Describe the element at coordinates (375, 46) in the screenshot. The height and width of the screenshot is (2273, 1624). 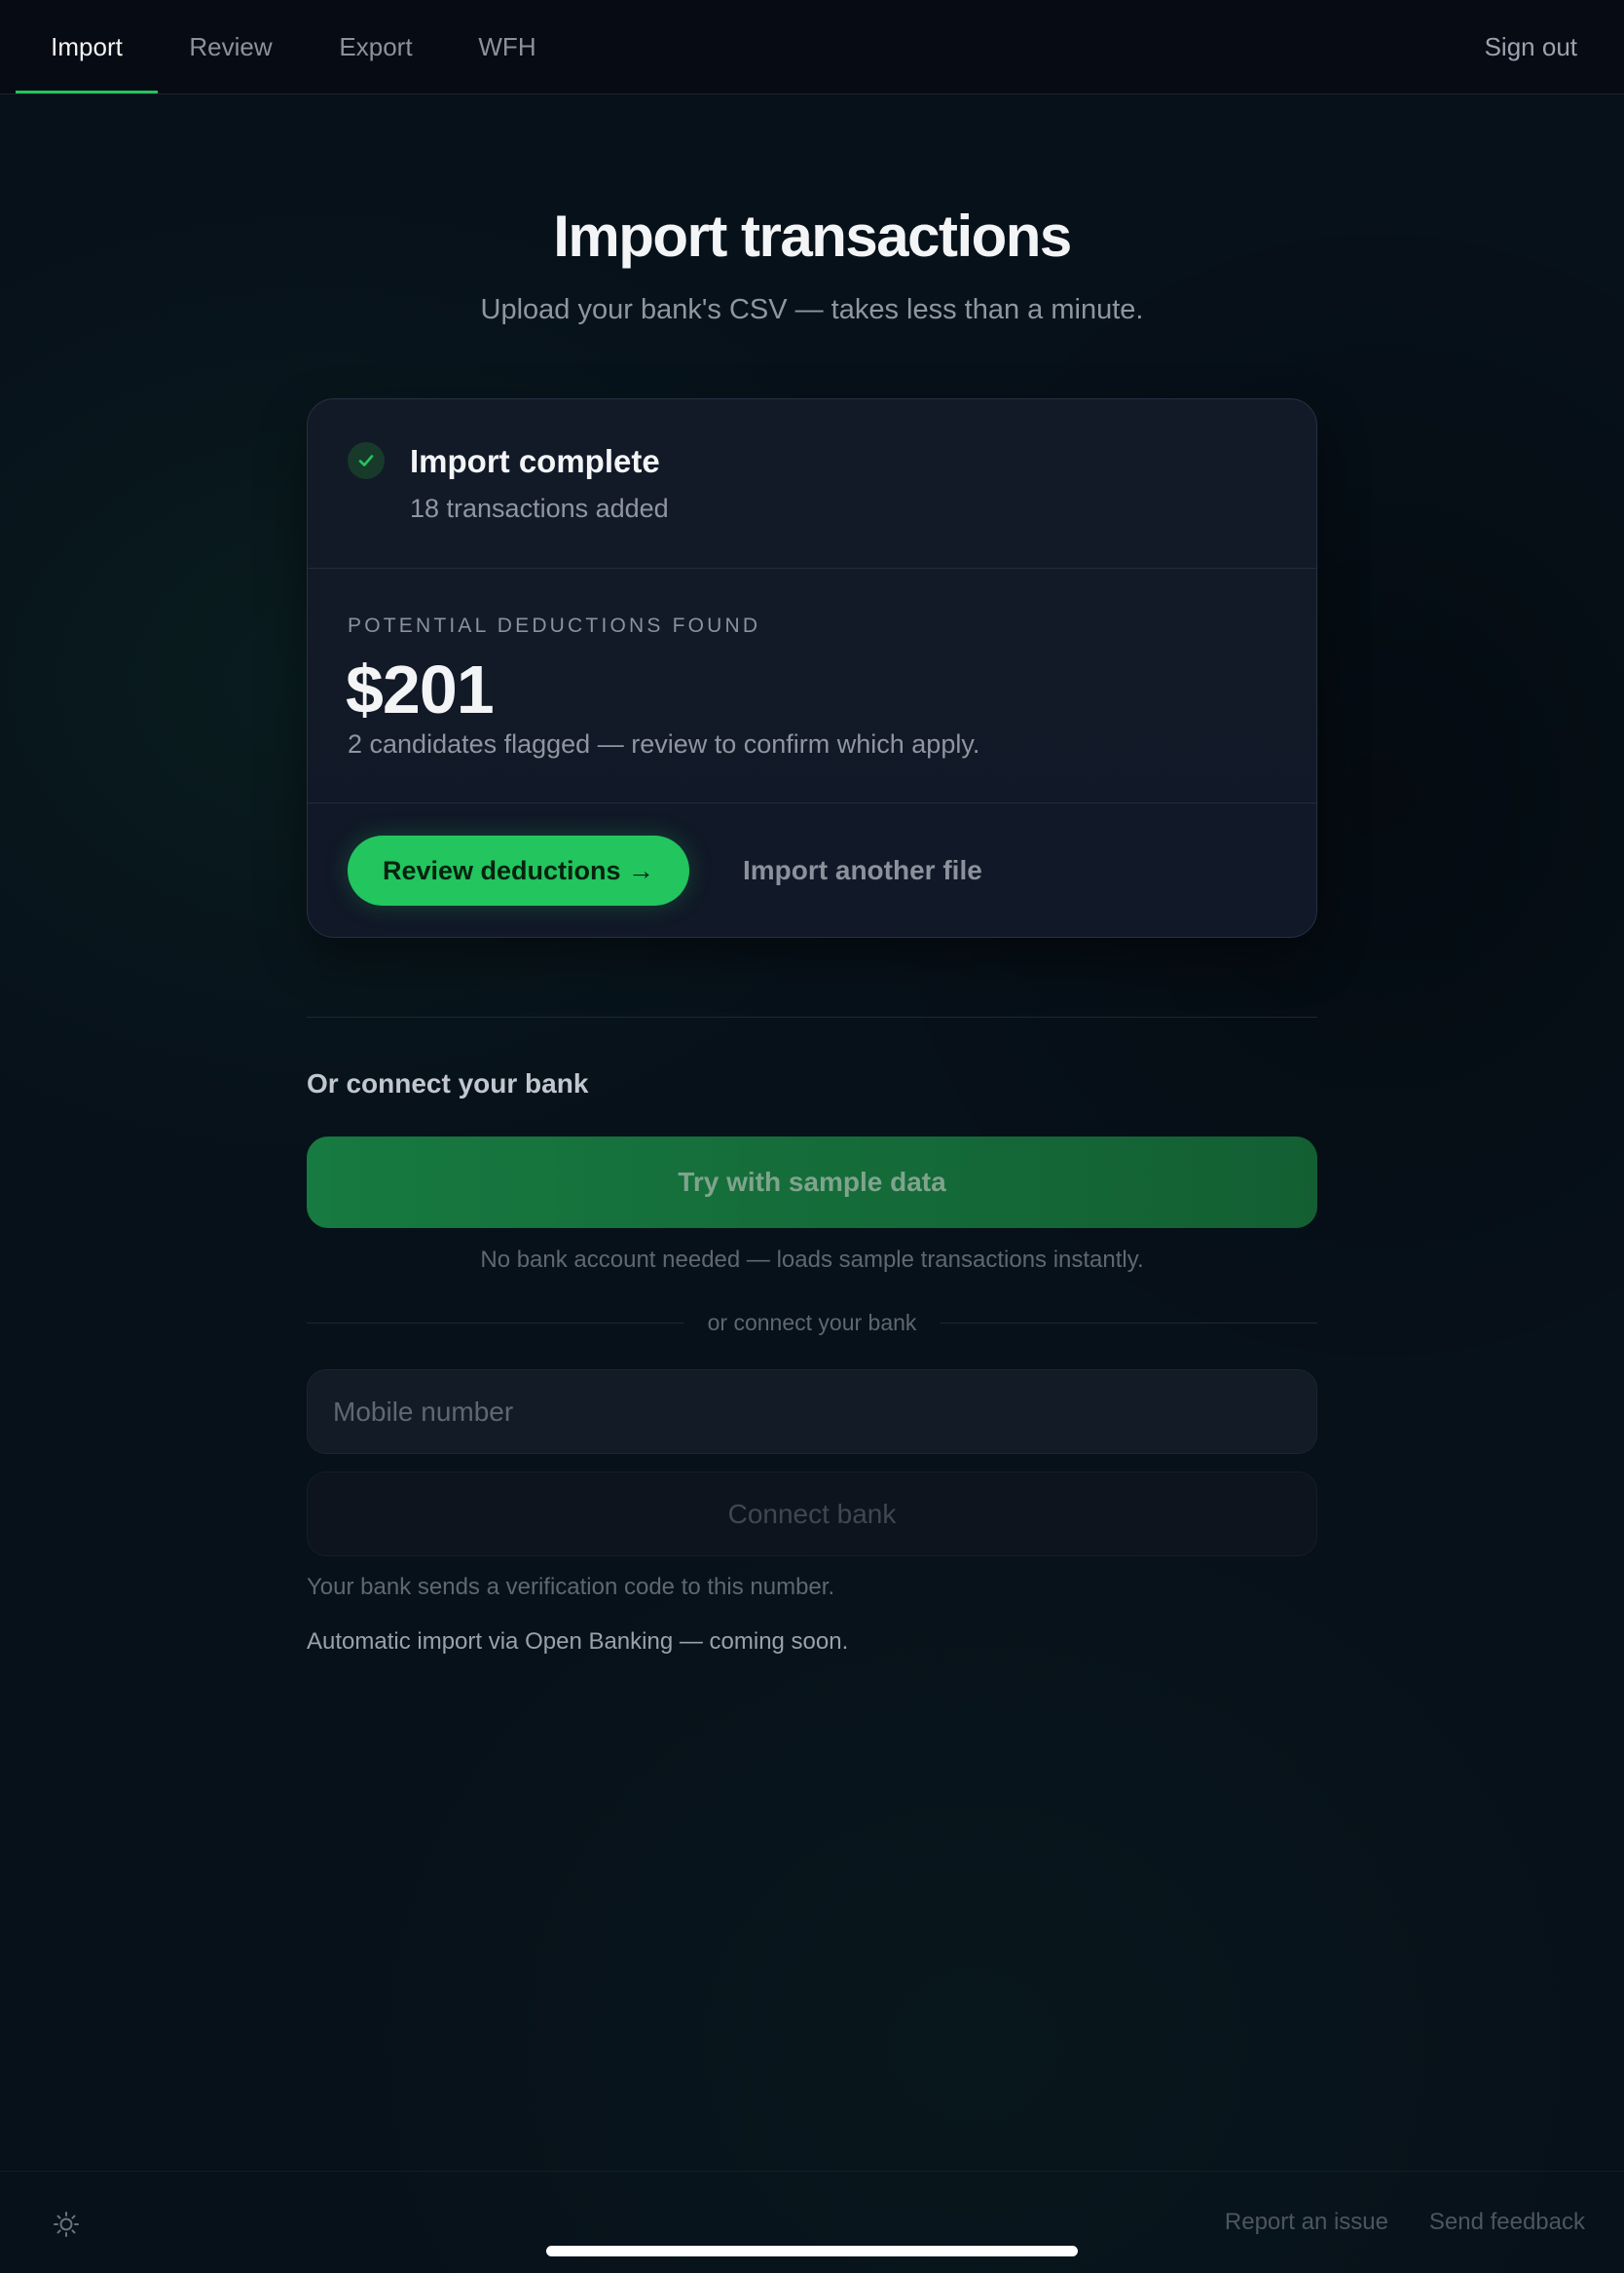
I see `tab-export: Export` at that location.